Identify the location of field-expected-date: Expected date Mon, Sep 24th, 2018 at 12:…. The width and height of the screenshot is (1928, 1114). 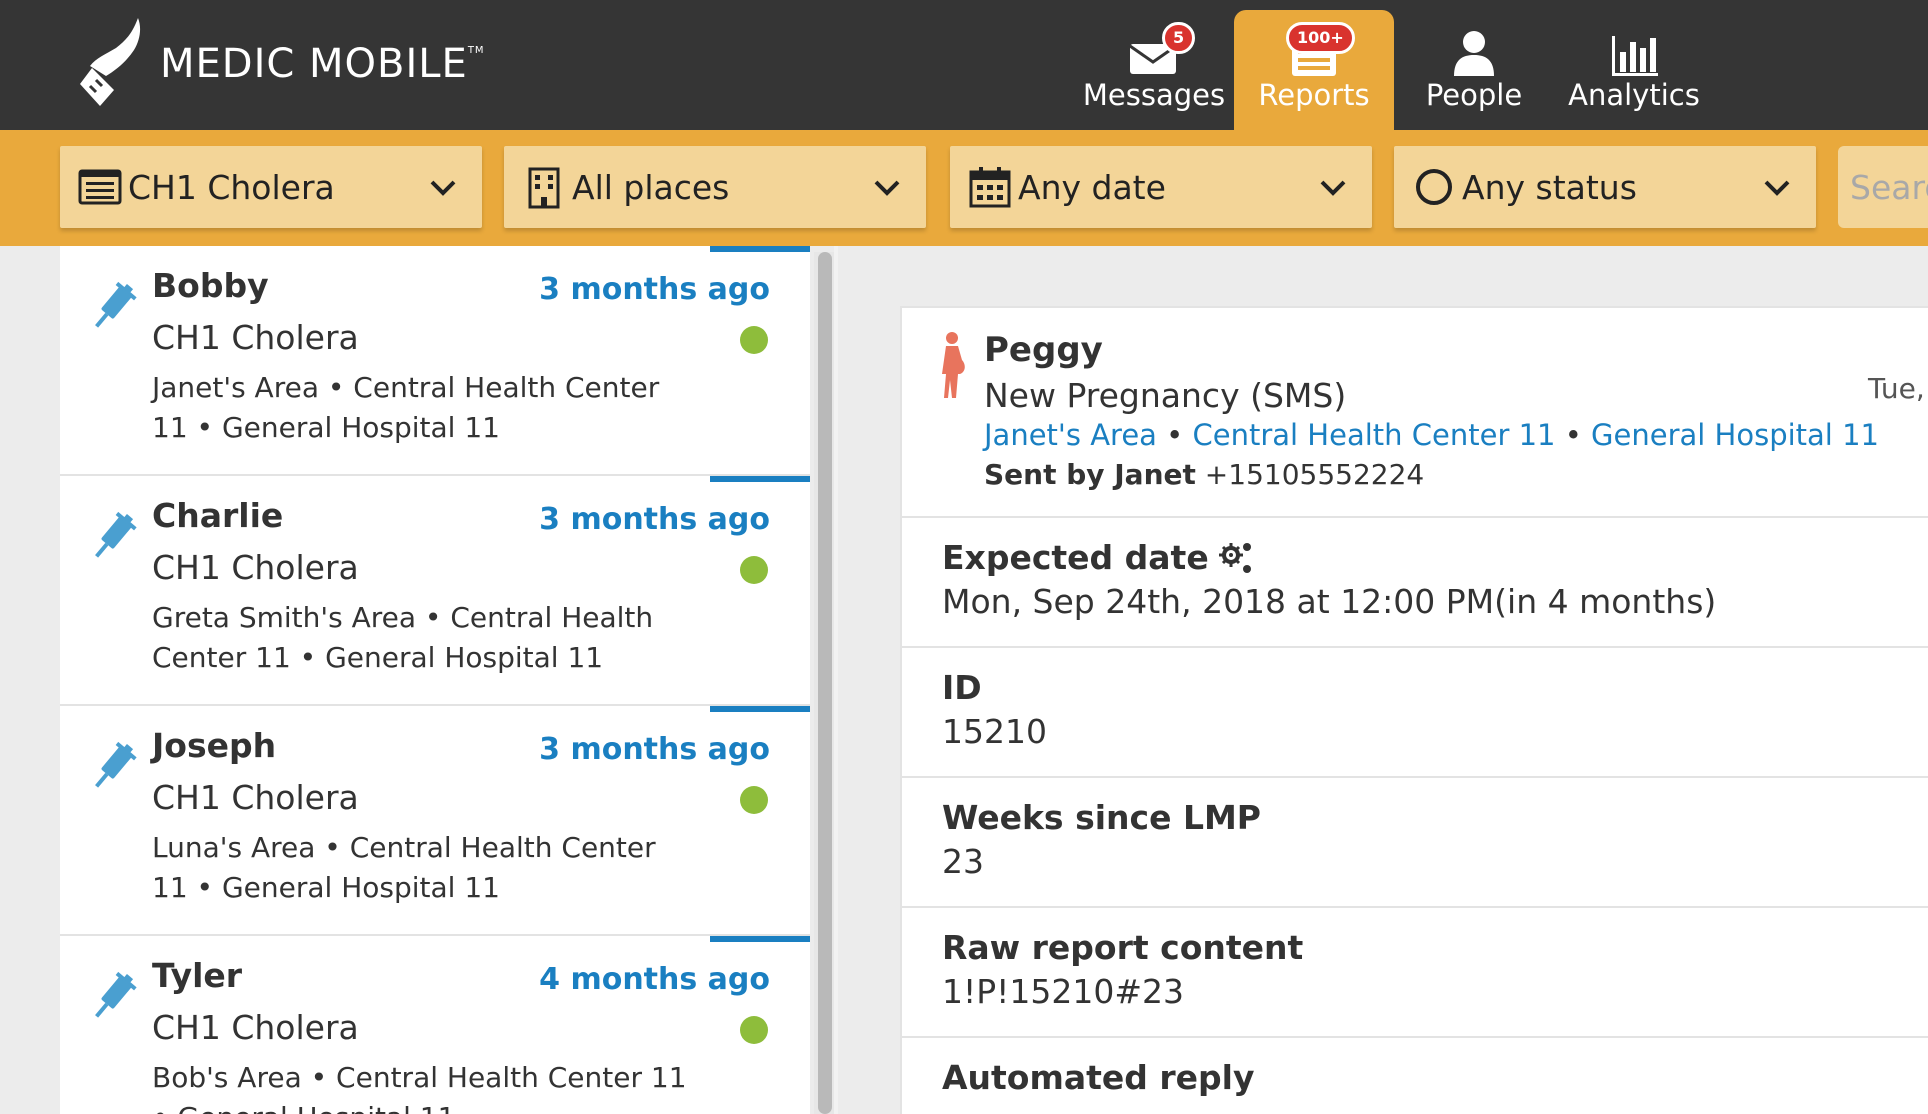
(1415, 583).